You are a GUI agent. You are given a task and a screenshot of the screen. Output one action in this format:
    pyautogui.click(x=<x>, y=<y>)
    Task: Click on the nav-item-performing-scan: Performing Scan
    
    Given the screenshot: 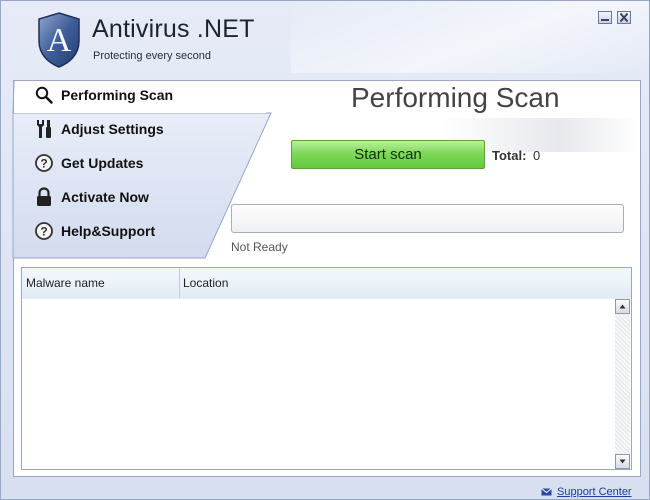 What is the action you would take?
    pyautogui.click(x=104, y=95)
    